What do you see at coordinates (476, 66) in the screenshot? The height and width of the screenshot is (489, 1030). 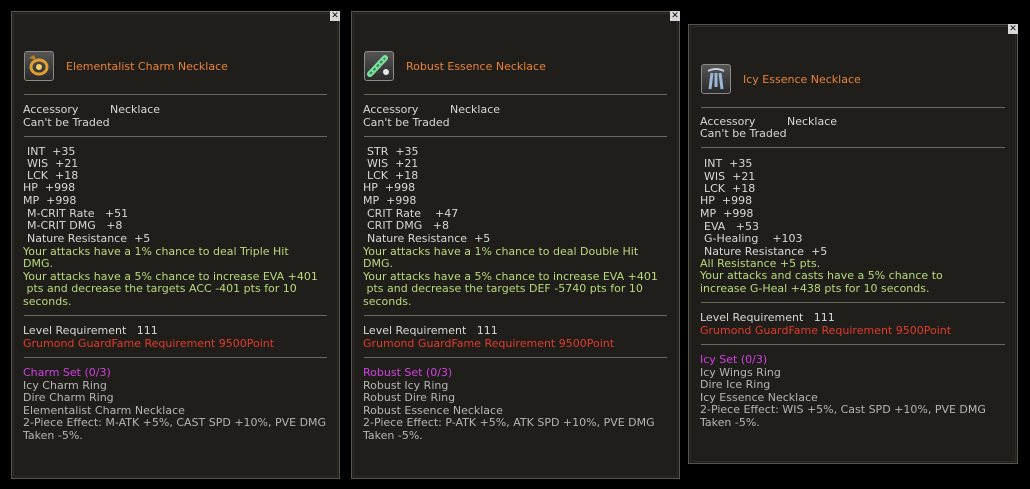 I see `item-title: Robust Essence Necklace` at bounding box center [476, 66].